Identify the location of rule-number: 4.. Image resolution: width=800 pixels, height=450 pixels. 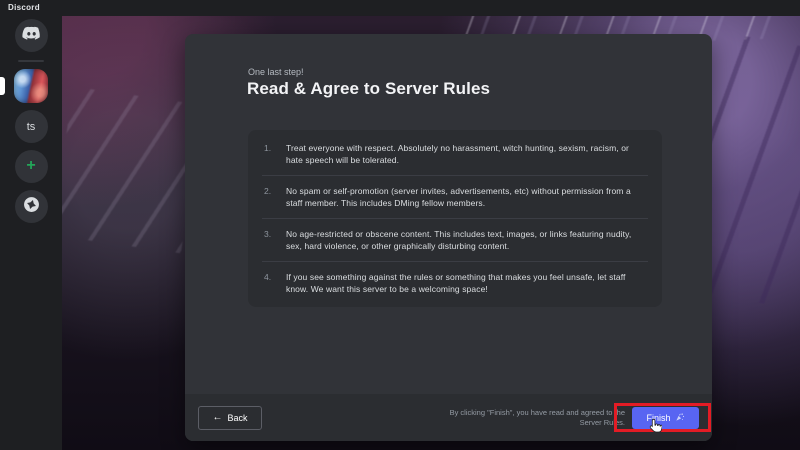
(268, 277).